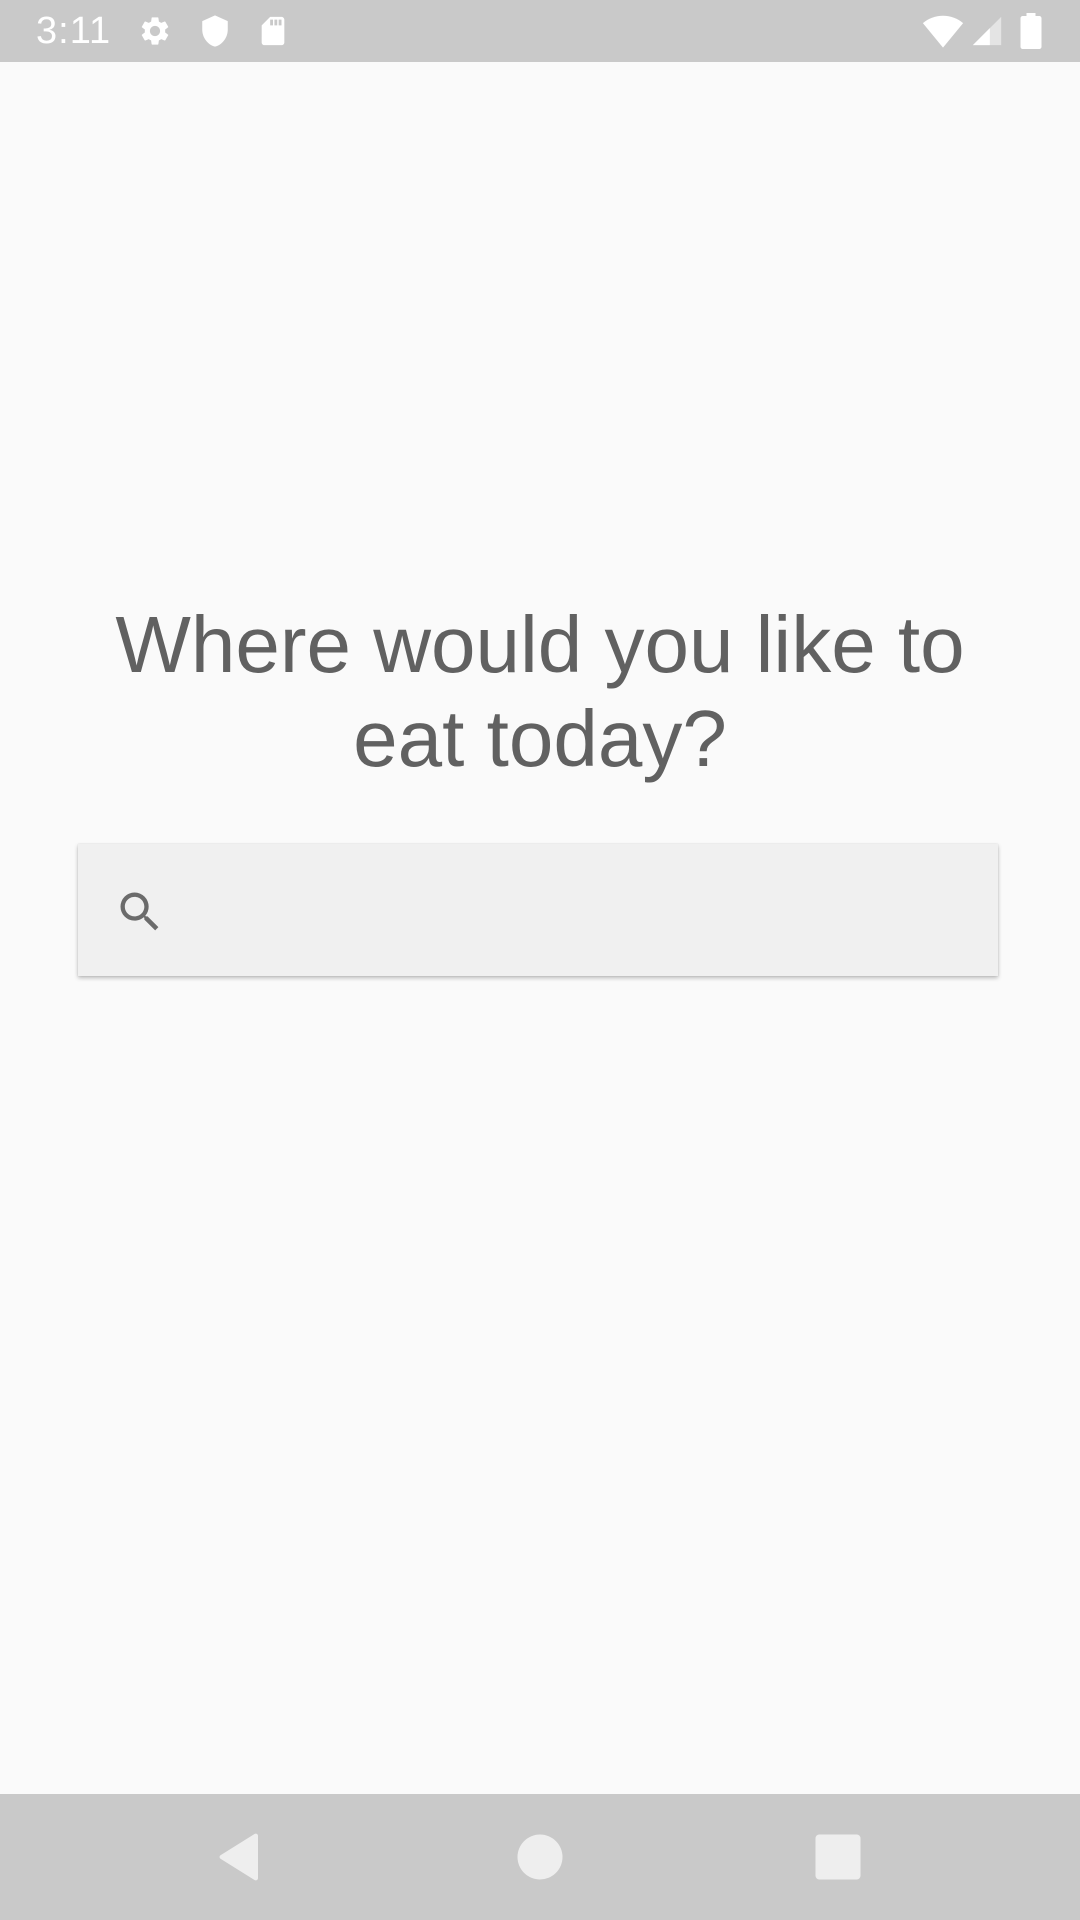  I want to click on home-icon, so click(540, 1857).